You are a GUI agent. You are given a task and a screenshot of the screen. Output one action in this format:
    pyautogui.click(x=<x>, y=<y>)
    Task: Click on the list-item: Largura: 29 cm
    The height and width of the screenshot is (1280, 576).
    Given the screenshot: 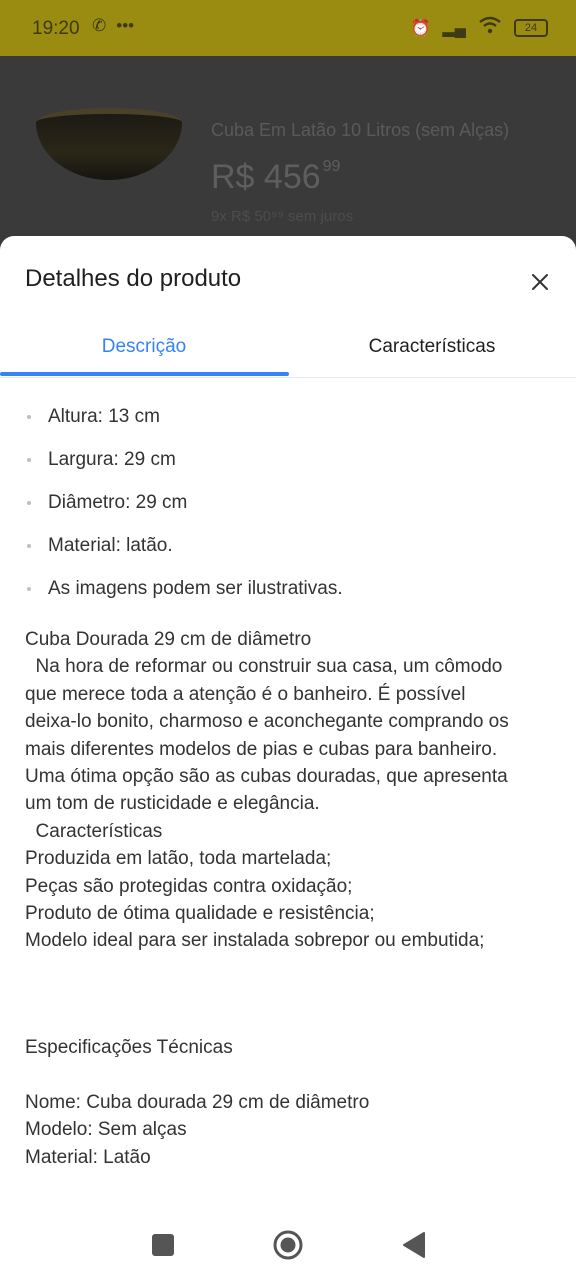 What is the action you would take?
    pyautogui.click(x=290, y=466)
    